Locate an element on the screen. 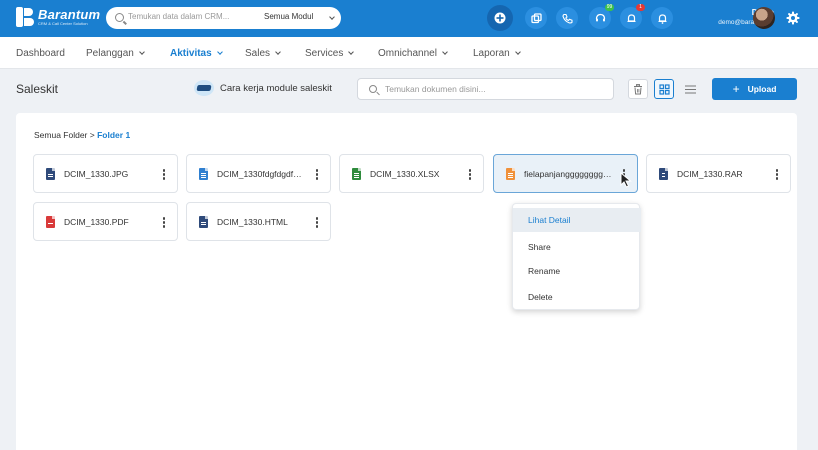 This screenshot has height=450, width=818. nav-sales: Sales is located at coordinates (263, 53).